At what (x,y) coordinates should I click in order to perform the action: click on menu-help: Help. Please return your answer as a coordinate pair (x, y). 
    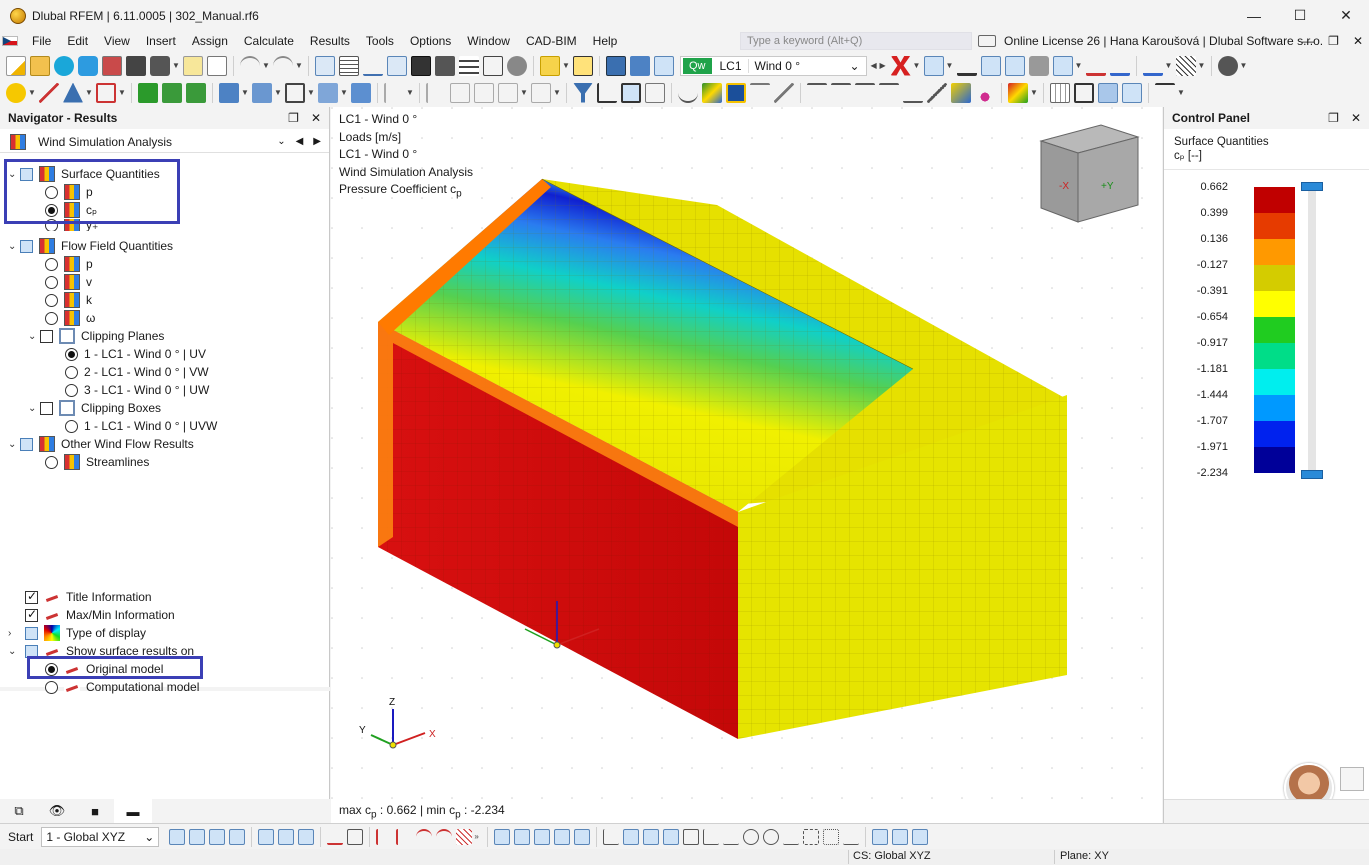
    Looking at the image, I should click on (605, 41).